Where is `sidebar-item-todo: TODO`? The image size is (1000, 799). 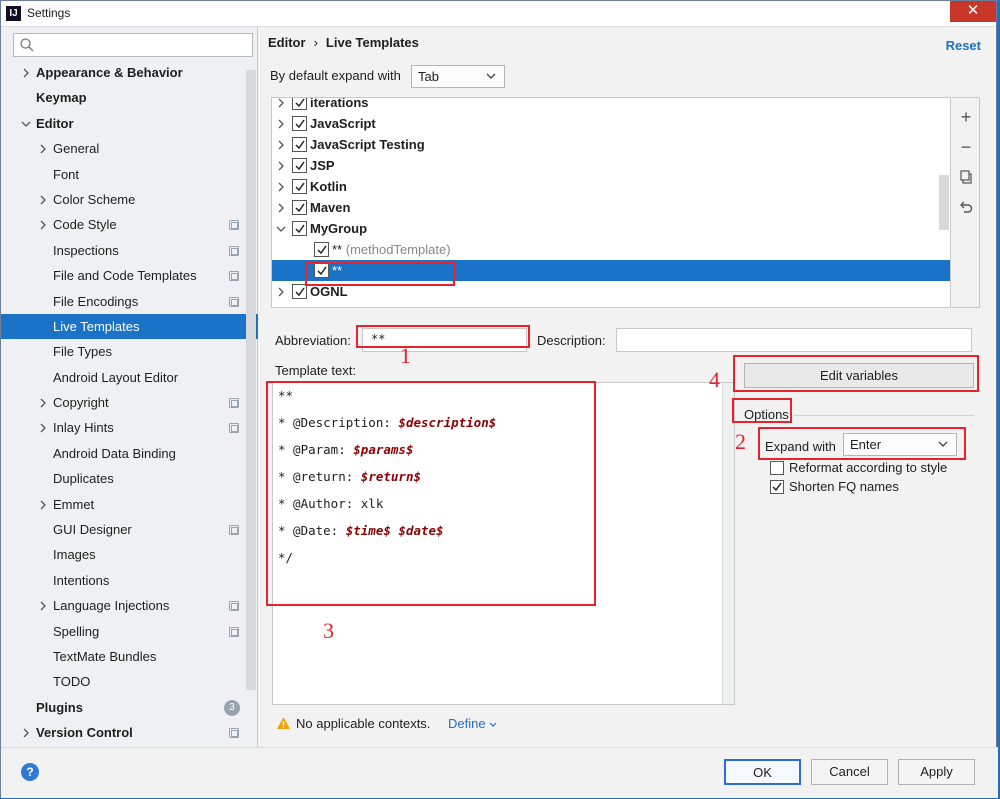
sidebar-item-todo: TODO is located at coordinates (129, 681).